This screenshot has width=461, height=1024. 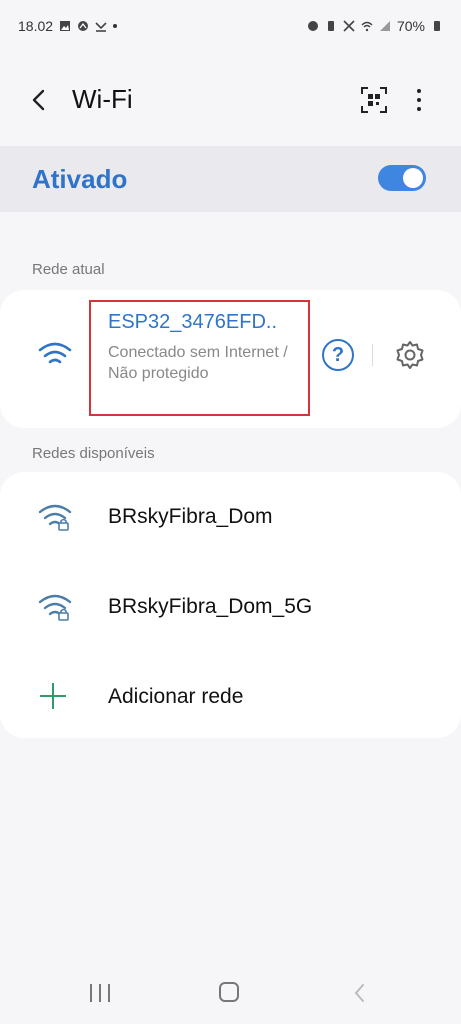 What do you see at coordinates (413, 178) in the screenshot?
I see `toggle-knob` at bounding box center [413, 178].